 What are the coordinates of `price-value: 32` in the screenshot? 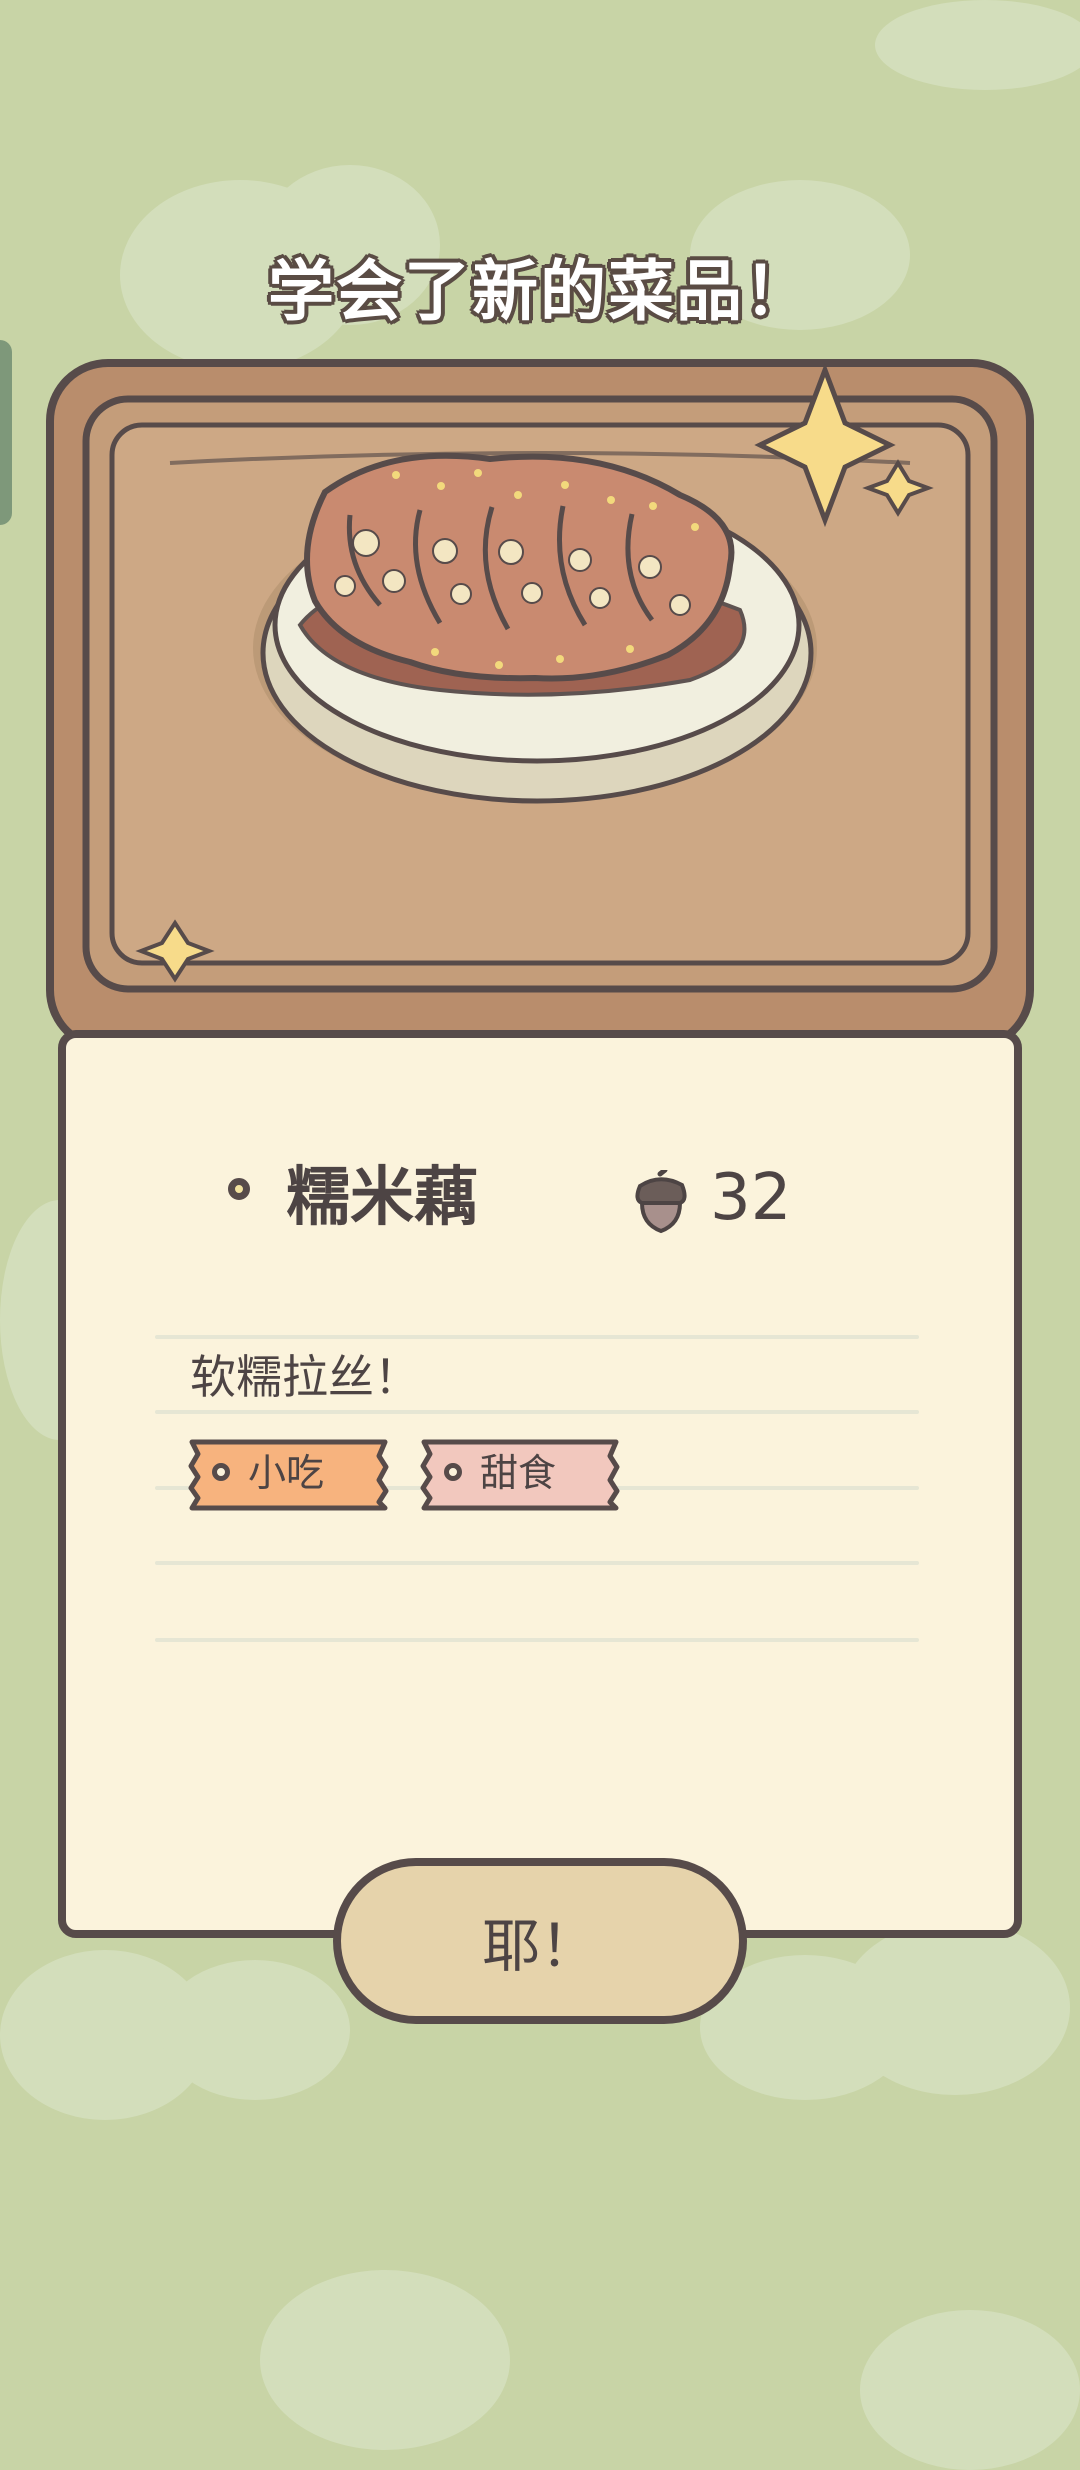 It's located at (751, 1198).